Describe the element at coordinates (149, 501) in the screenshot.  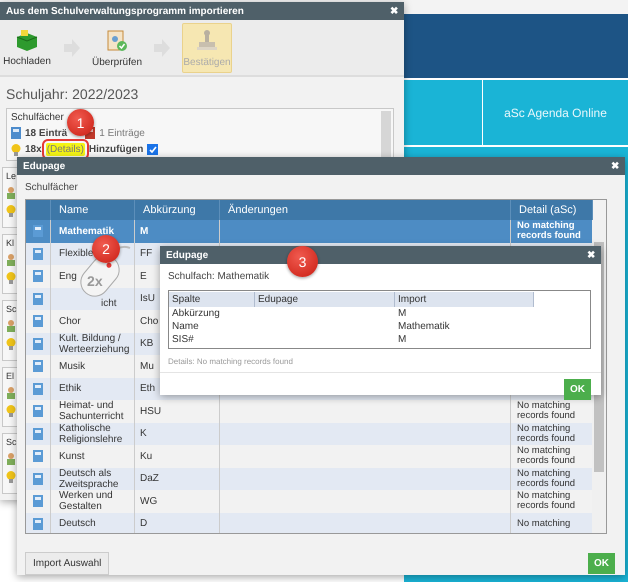
I see `table-cell: WG` at that location.